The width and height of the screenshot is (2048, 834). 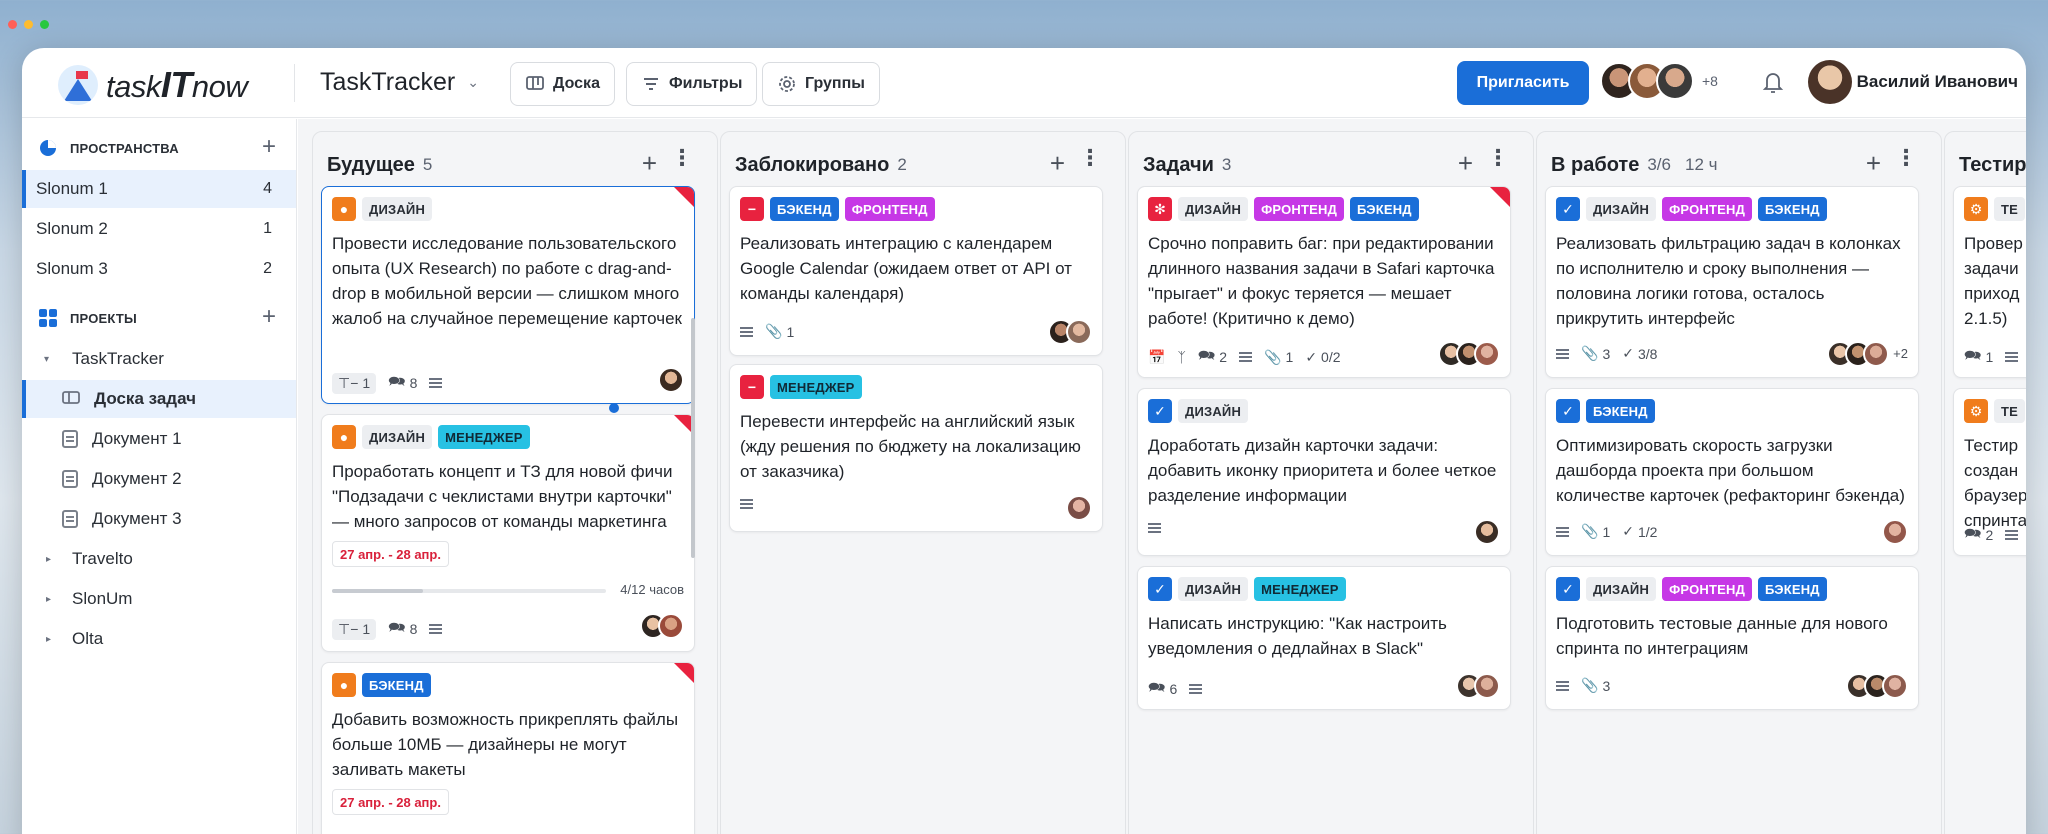 I want to click on card-tags: ● ДИЗАЙН, so click(x=382, y=209).